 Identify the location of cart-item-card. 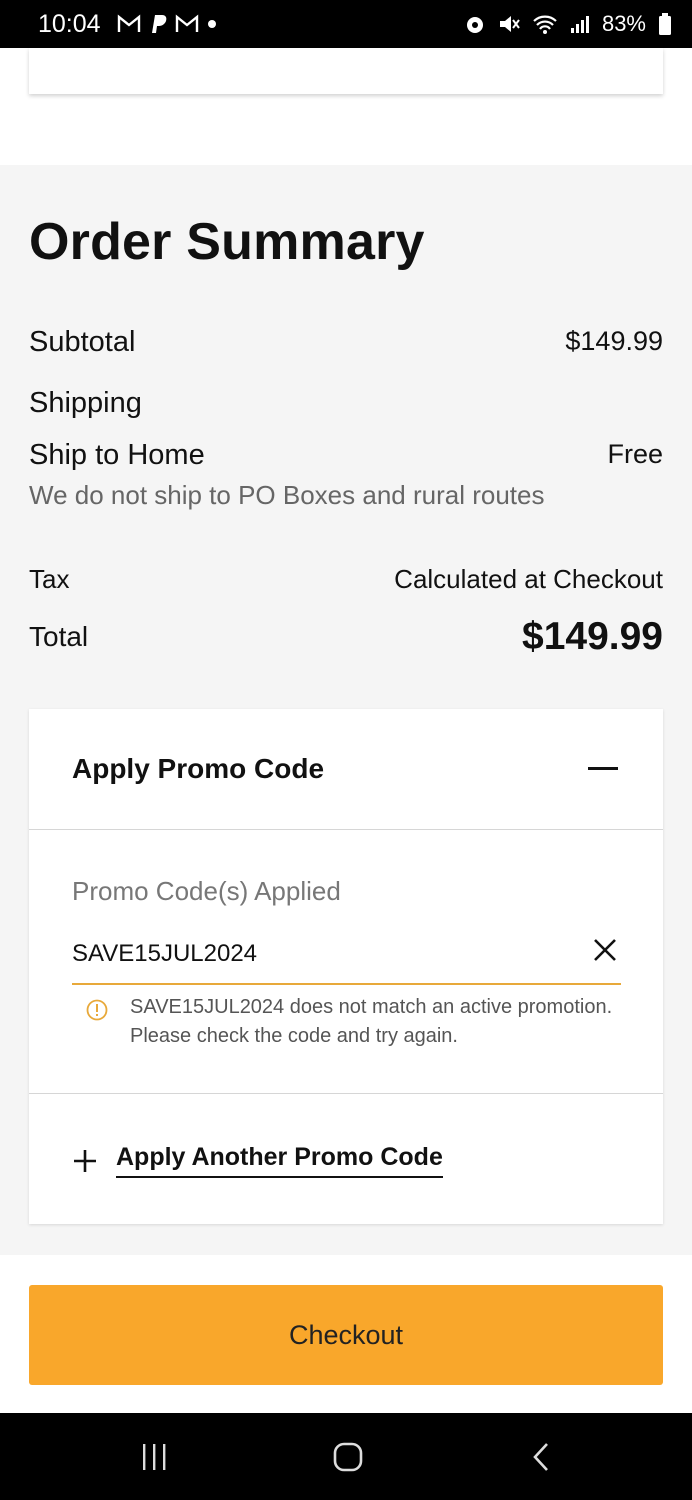
(346, 71).